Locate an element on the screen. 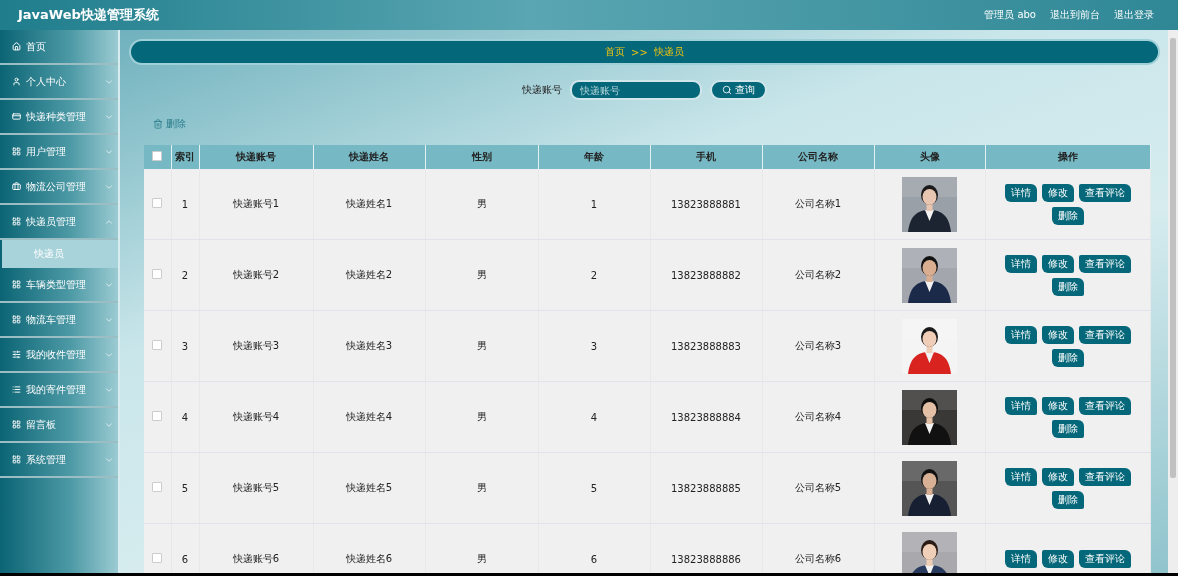 The image size is (1178, 576). column-header: 操作 is located at coordinates (1067, 157).